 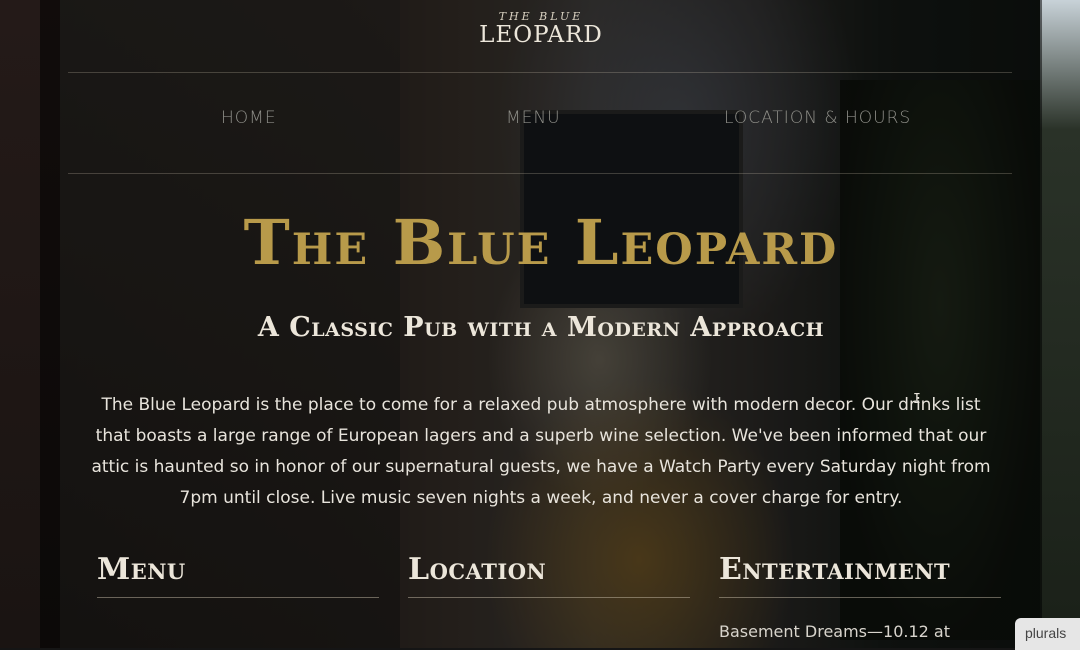 What do you see at coordinates (834, 631) in the screenshot?
I see `entertainment-text: Basement Dreams—10.12 at` at bounding box center [834, 631].